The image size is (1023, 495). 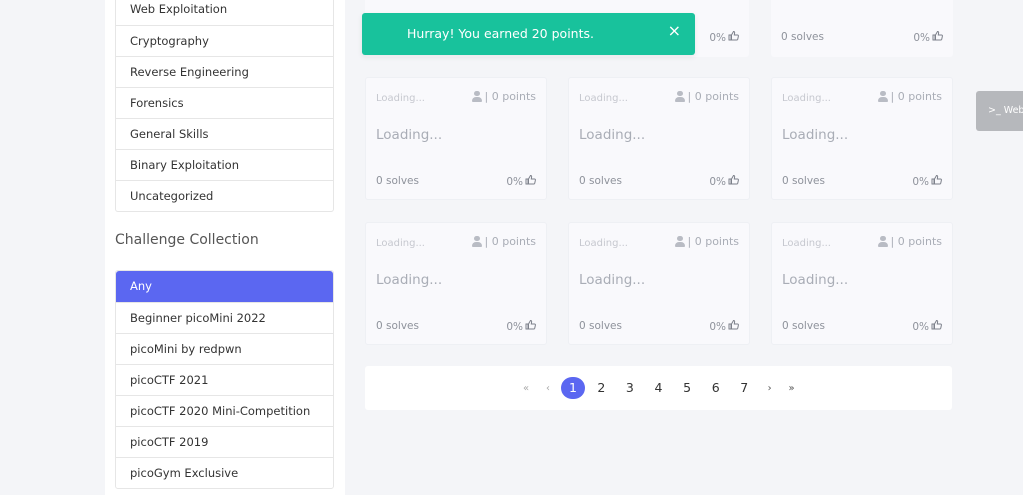 What do you see at coordinates (224, 12) in the screenshot?
I see `category-item-web-exploitation: Web Exploitation` at bounding box center [224, 12].